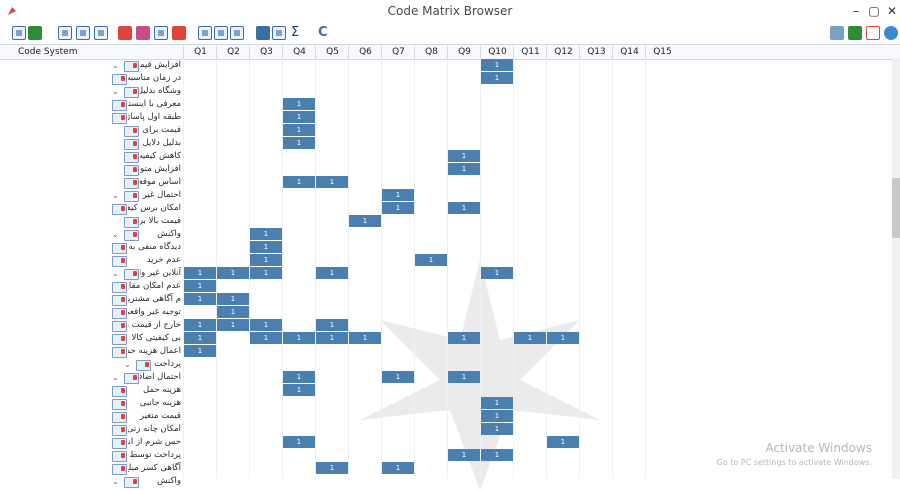 This screenshot has height=490, width=900. What do you see at coordinates (125, 33) in the screenshot?
I see `code-red-icon` at bounding box center [125, 33].